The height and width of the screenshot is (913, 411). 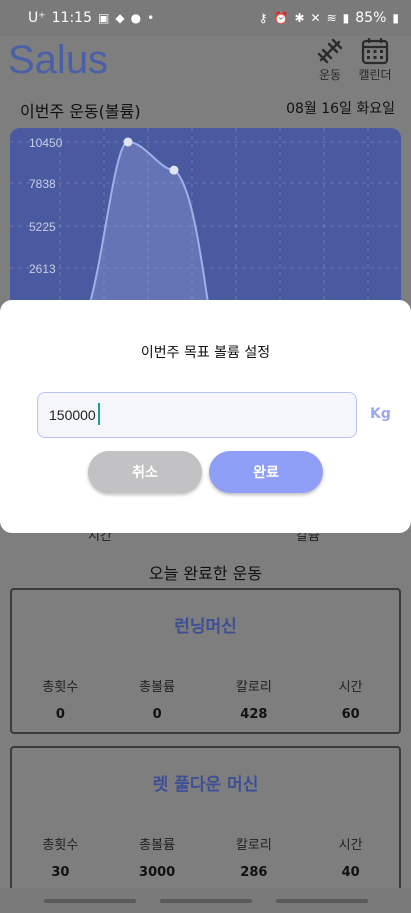 I want to click on key-icon: ⚷, so click(x=263, y=18).